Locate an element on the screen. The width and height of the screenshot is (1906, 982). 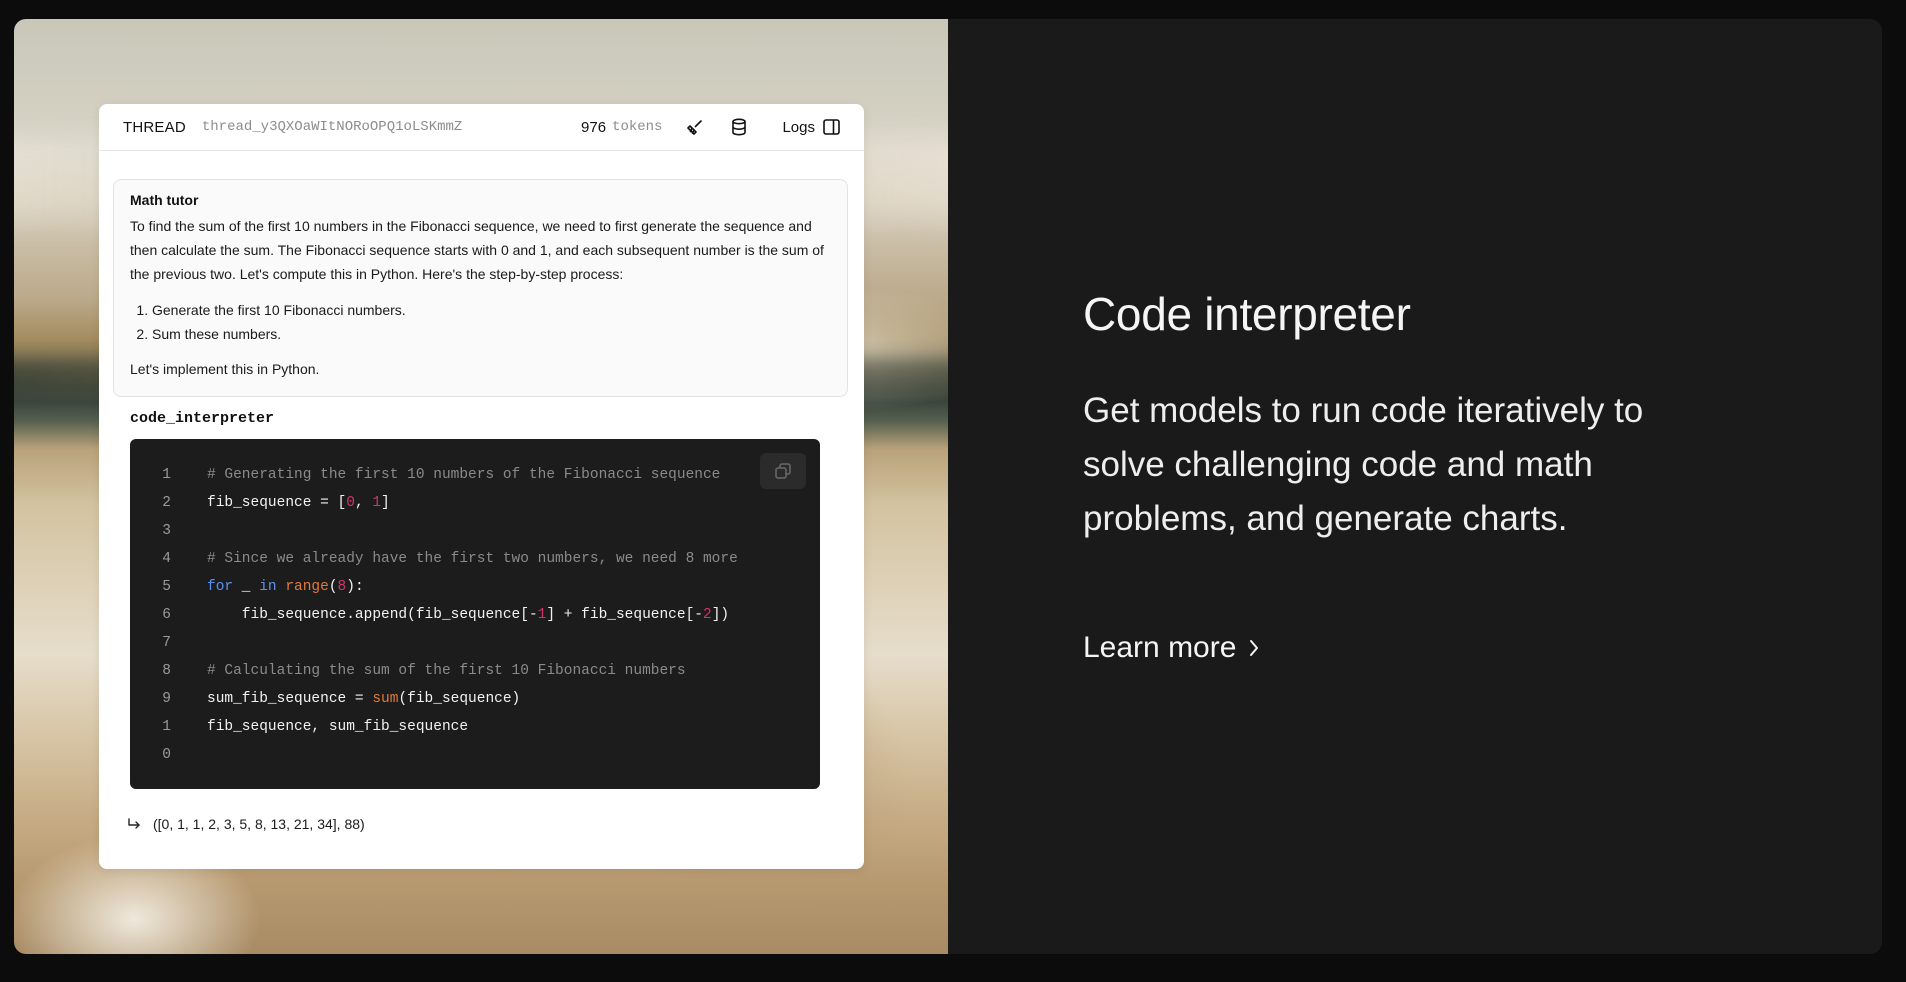
chevron-right-icon is located at coordinates (1254, 648).